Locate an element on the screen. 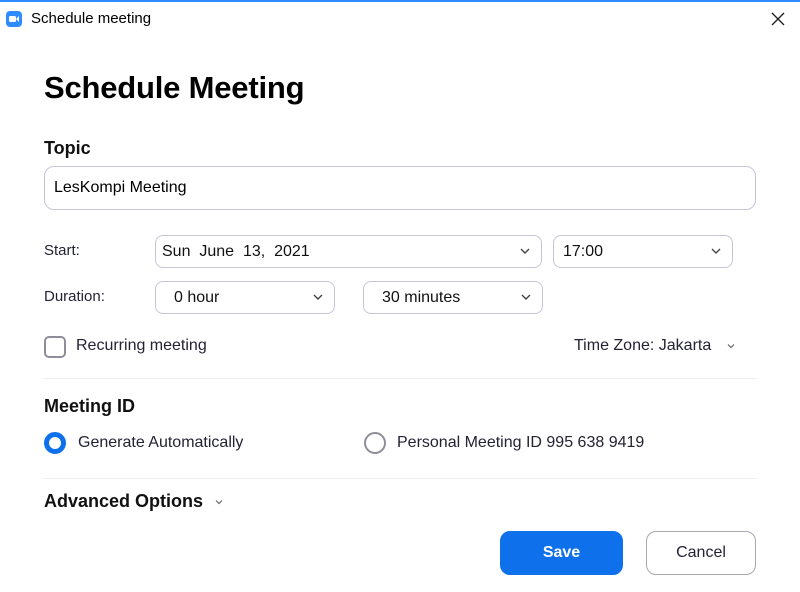 This screenshot has width=800, height=592. topic-input: LesKompi Meeting is located at coordinates (400, 188).